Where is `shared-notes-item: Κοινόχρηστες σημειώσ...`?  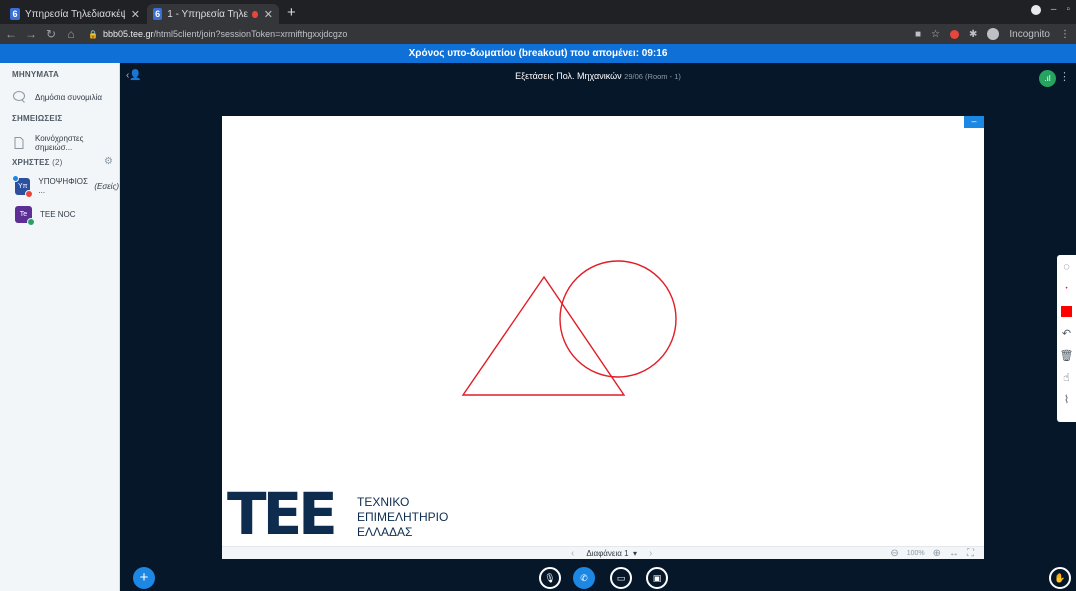 shared-notes-item: Κοινόχρηστες σημειώσ... is located at coordinates (65, 143).